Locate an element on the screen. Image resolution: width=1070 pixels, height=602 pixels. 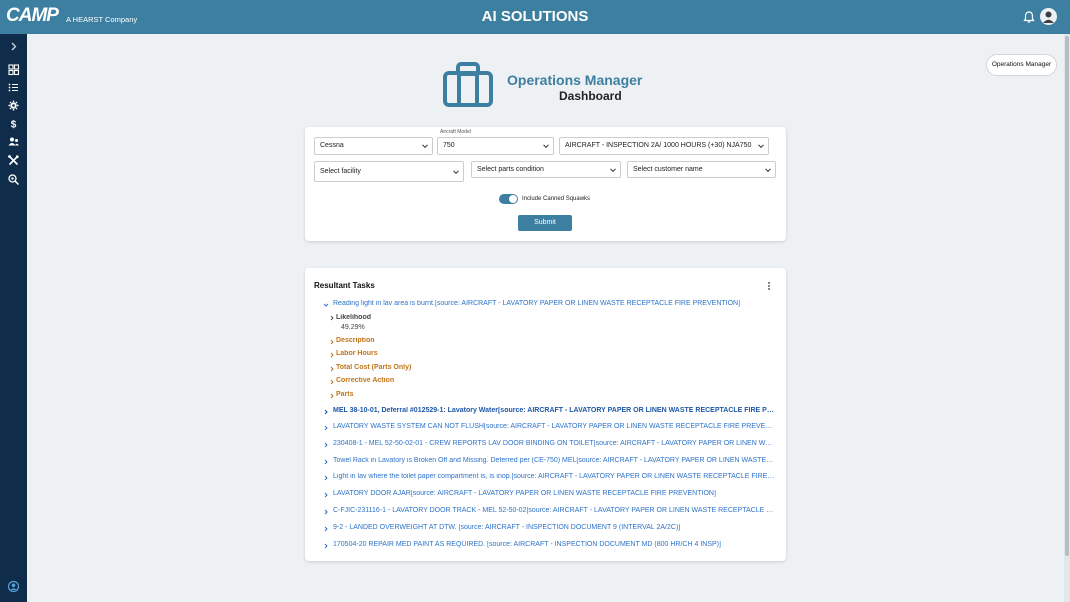
customer-placeholder: Select customer name is located at coordinates (668, 169).